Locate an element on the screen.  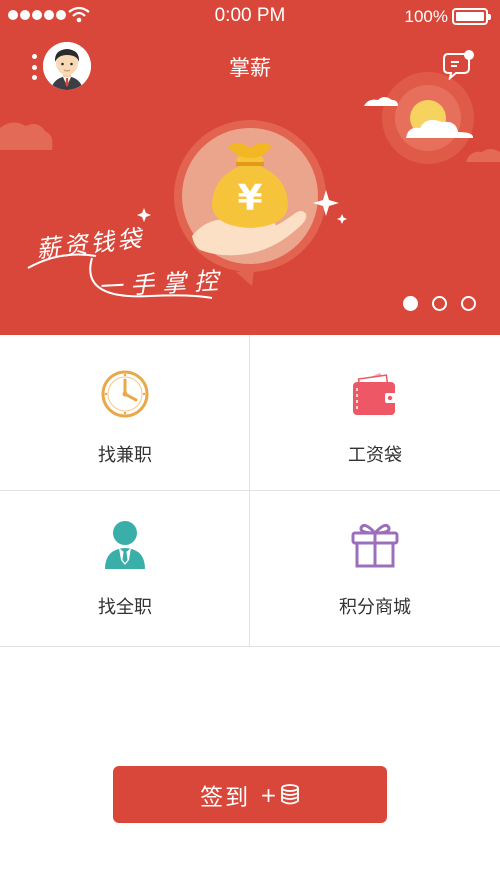
grid-item-salary-wallet: 工资袋 is located at coordinates (375, 413).